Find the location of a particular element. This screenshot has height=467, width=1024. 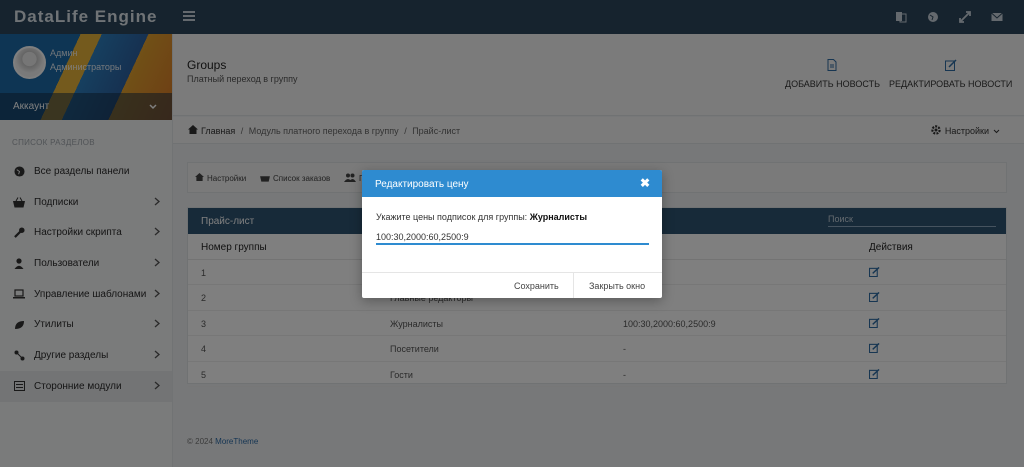

price-field-label-text: Укажите цены подписок для группы: is located at coordinates (452, 217).